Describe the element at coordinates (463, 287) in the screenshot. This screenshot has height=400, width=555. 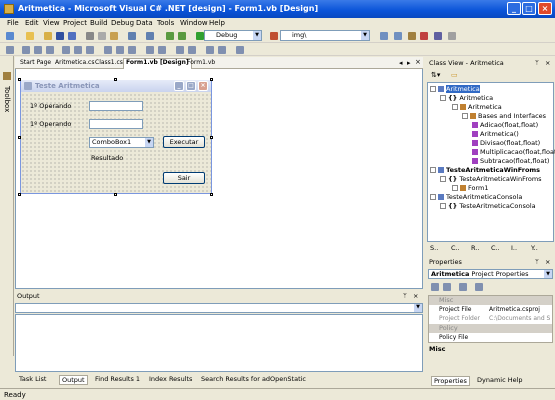
I see `properties-view-icon` at that location.